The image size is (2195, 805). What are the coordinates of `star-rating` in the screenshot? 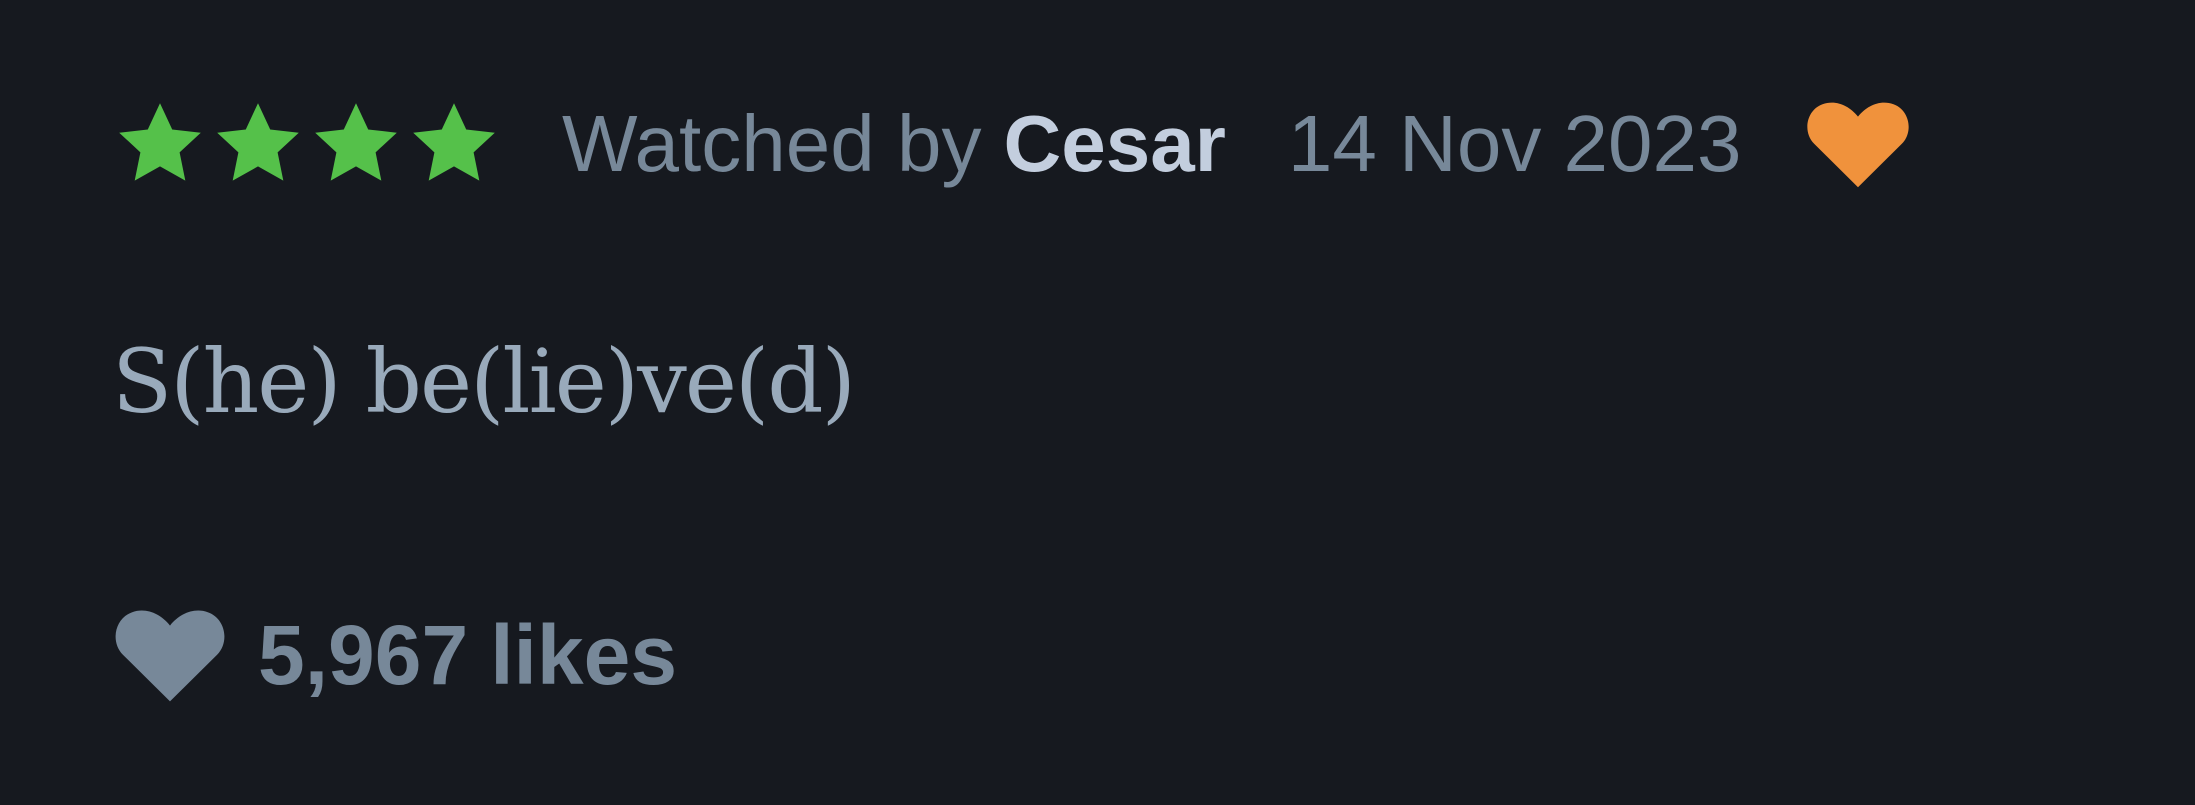 It's located at (308, 144).